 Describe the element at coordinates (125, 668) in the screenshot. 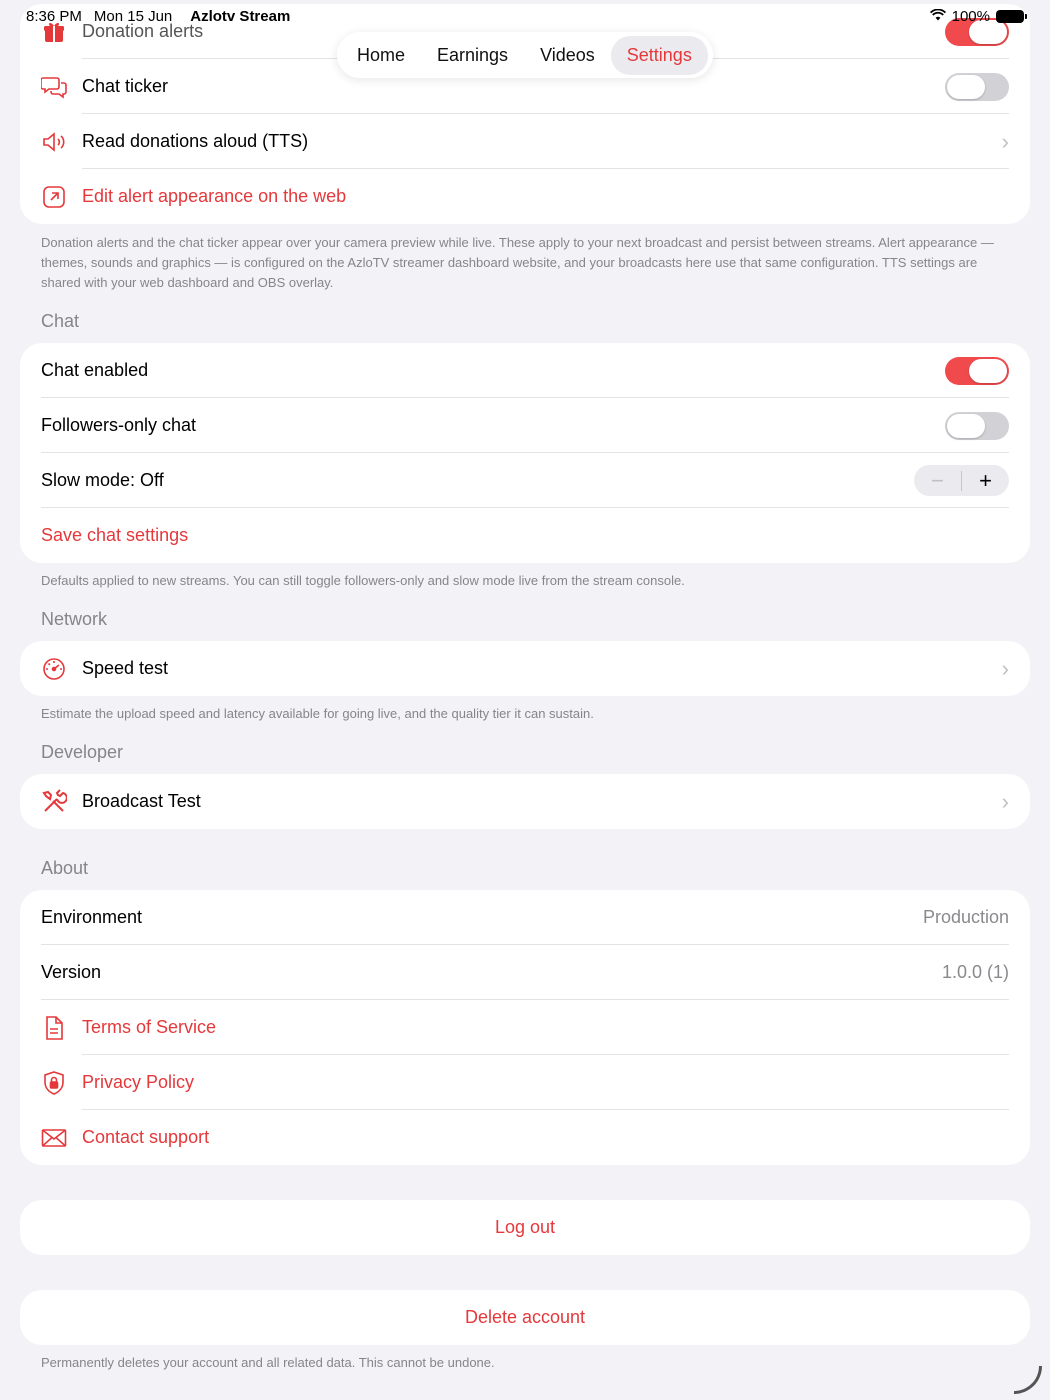

I see `speed-test-label: Speed test` at that location.